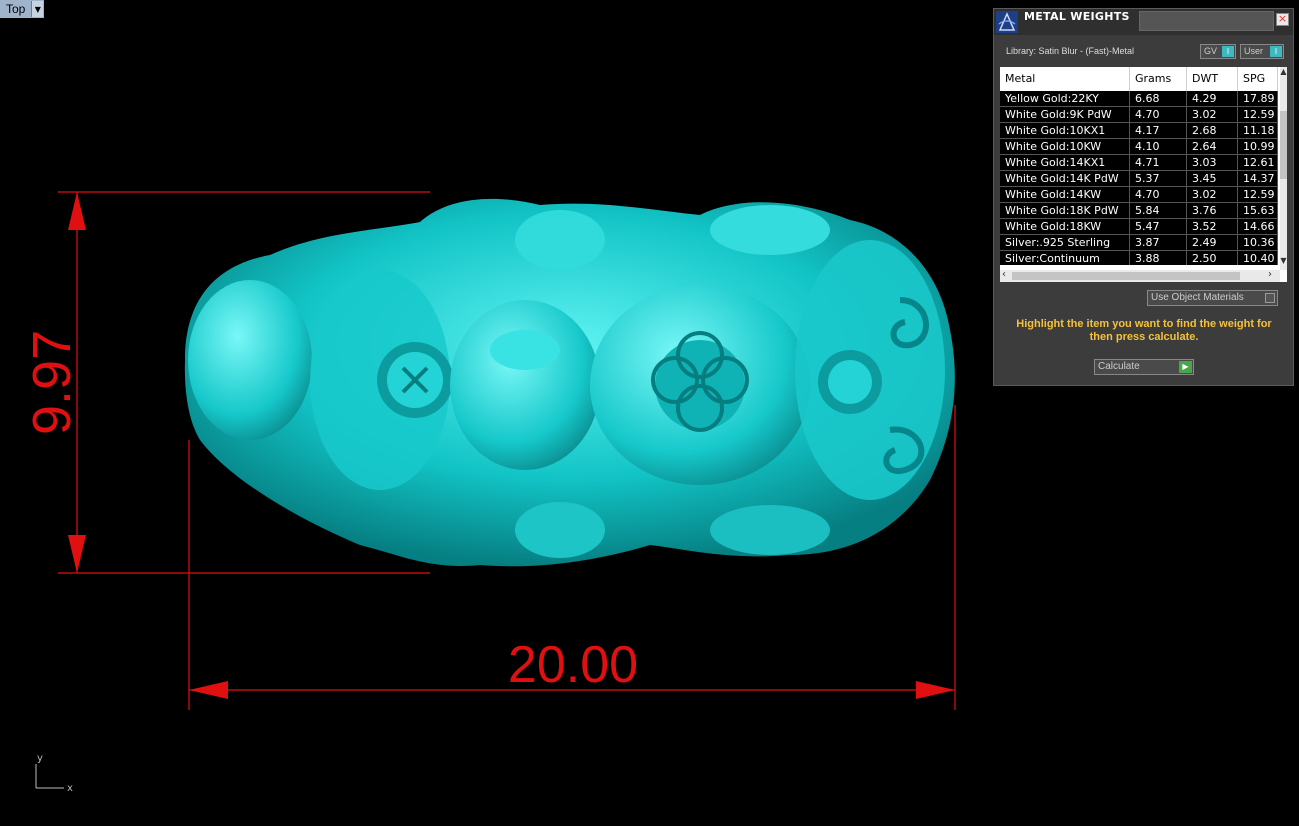 This screenshot has width=1299, height=826. Describe the element at coordinates (1283, 262) in the screenshot. I see `scroll-down-icon: ▼` at that location.